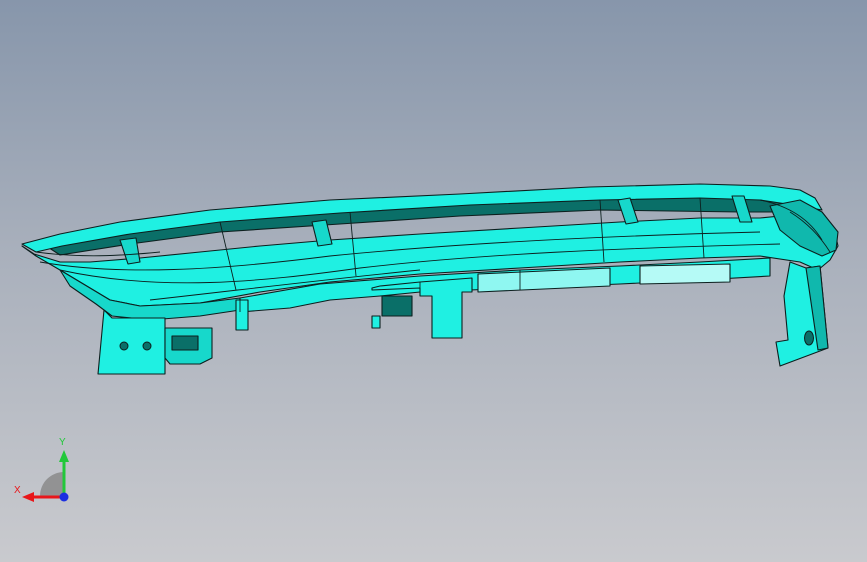  Describe the element at coordinates (52, 484) in the screenshot. I see `triad-origin-disc` at that location.